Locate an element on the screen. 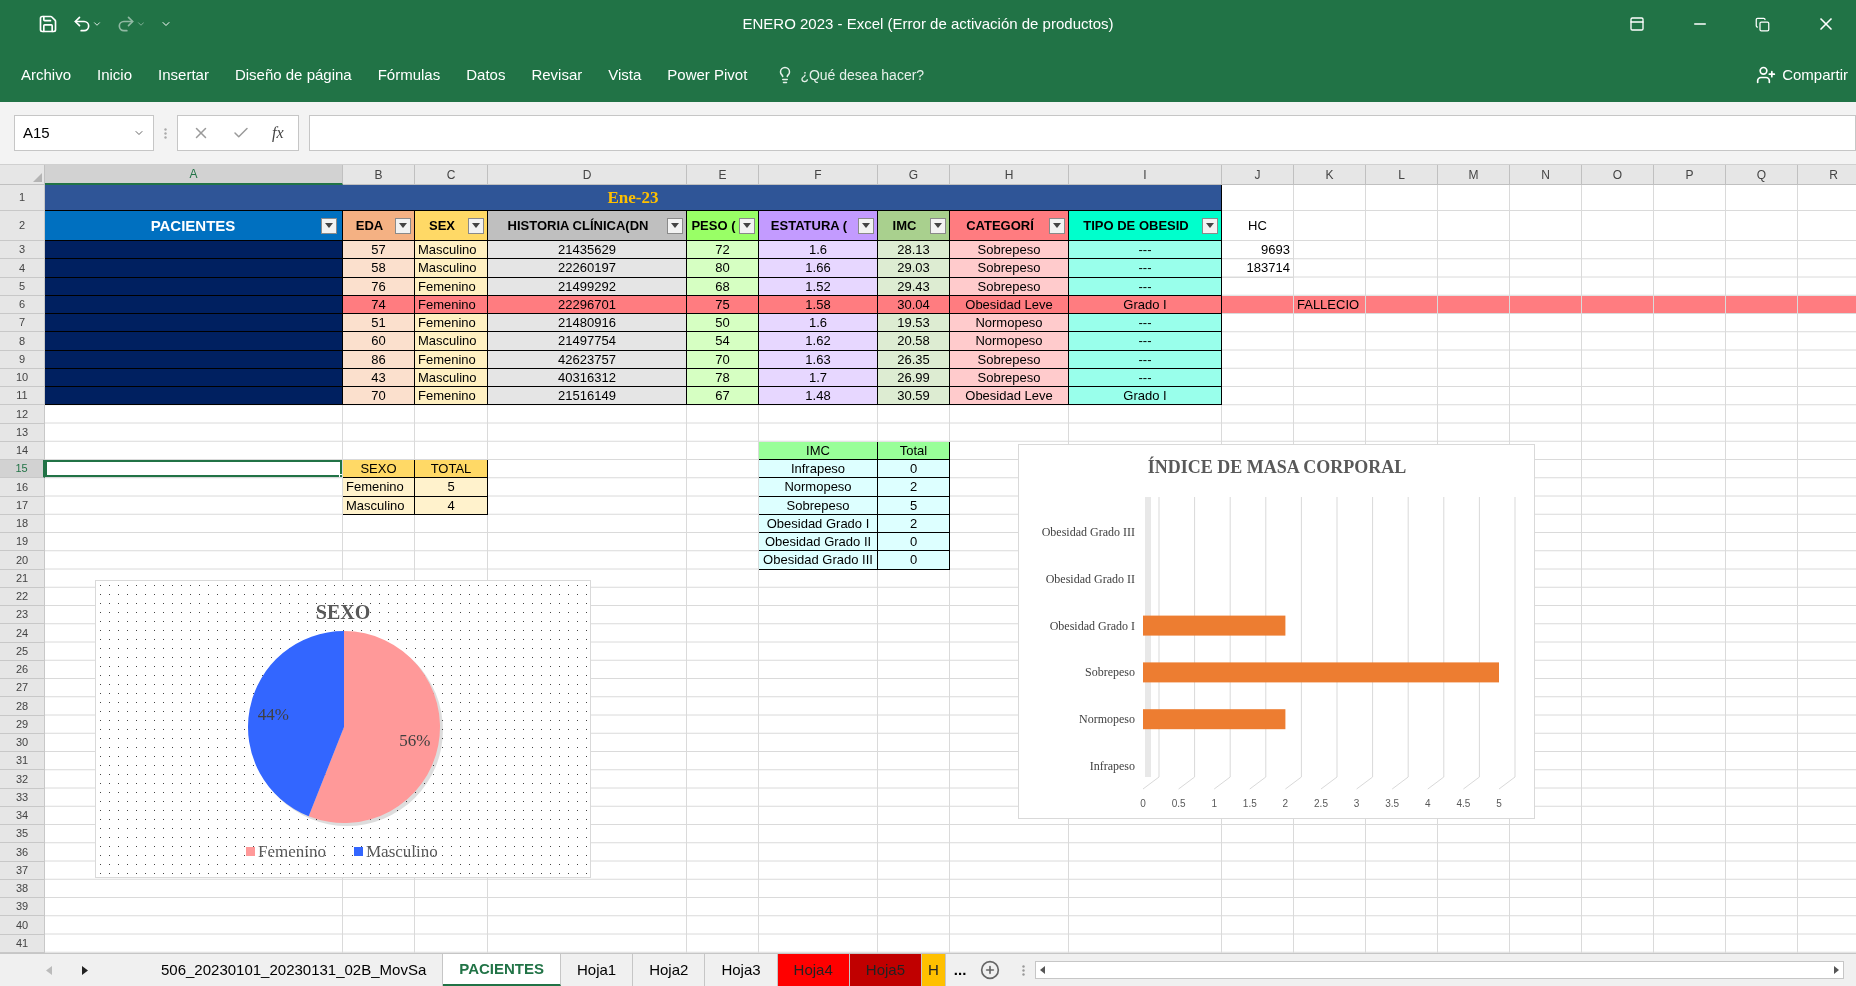 This screenshot has height=986, width=1856. column-header: M is located at coordinates (1474, 175).